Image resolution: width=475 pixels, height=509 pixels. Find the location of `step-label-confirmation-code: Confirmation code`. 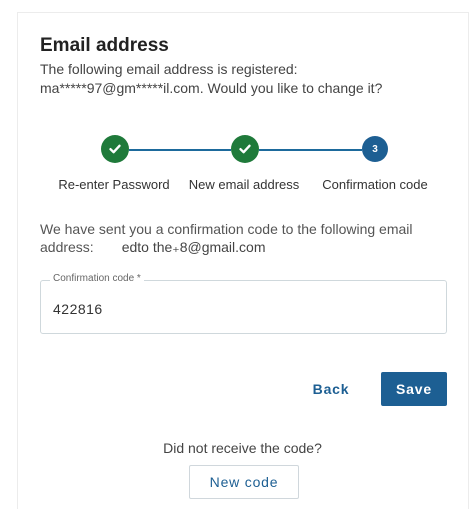

step-label-confirmation-code: Confirmation code is located at coordinates (375, 184).